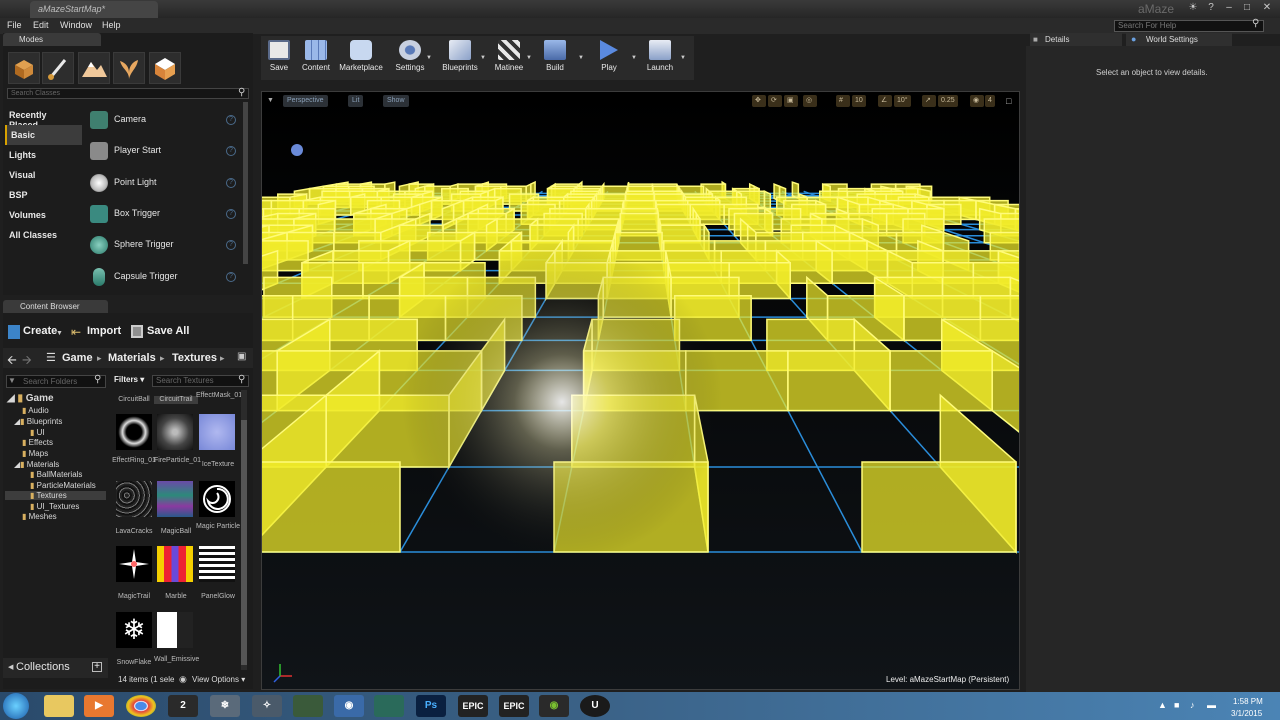 Image resolution: width=1280 pixels, height=720 pixels. Describe the element at coordinates (175, 499) in the screenshot. I see `asset-thumb-magicball` at that location.